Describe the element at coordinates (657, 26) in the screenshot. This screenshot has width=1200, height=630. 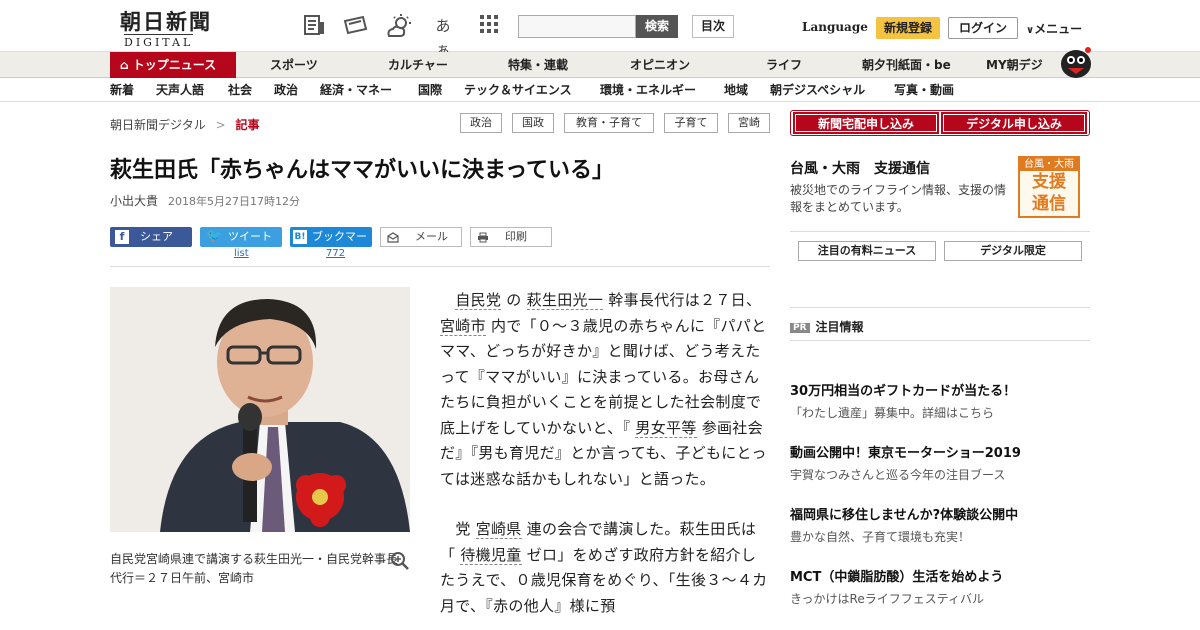
I see `search-button: 検索` at that location.